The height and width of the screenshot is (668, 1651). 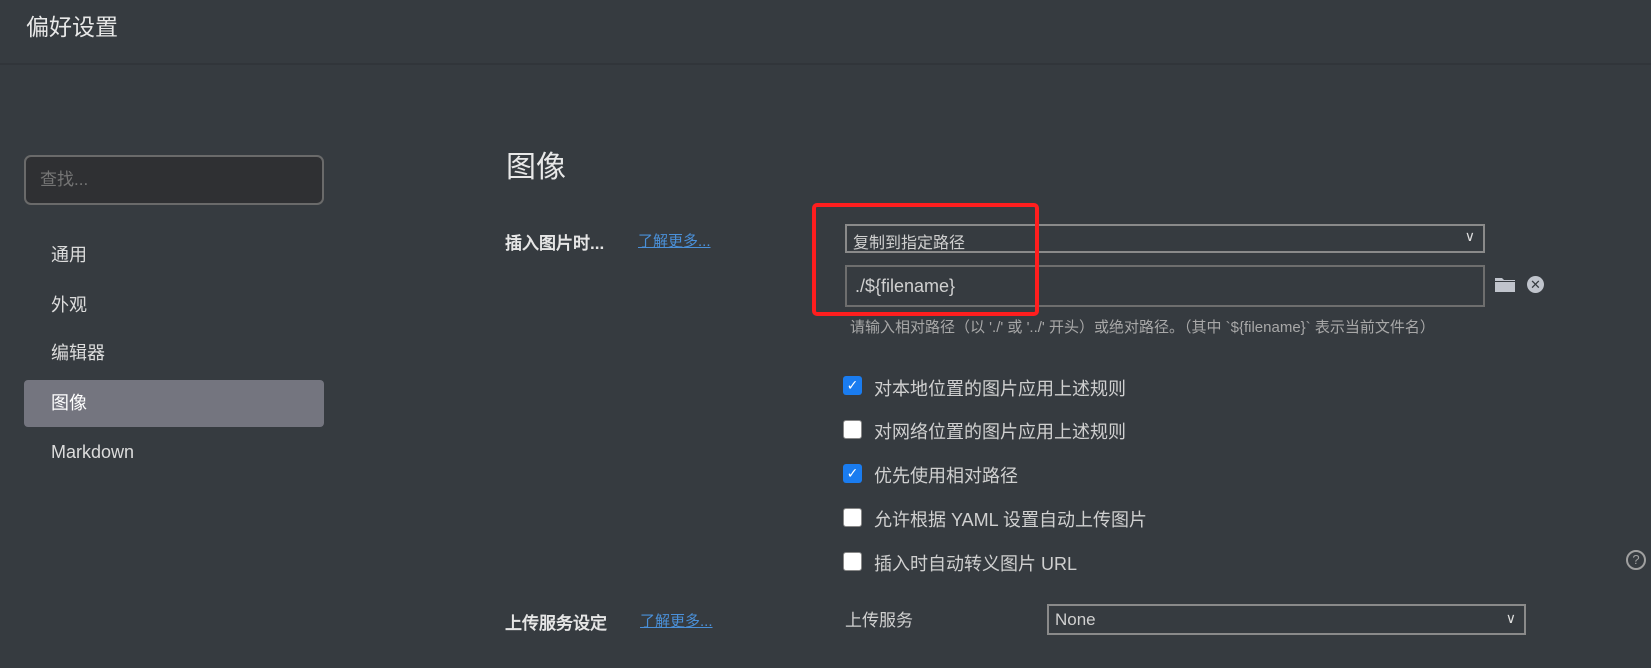 I want to click on upload-settings-label: 上传服务设定, so click(x=556, y=623).